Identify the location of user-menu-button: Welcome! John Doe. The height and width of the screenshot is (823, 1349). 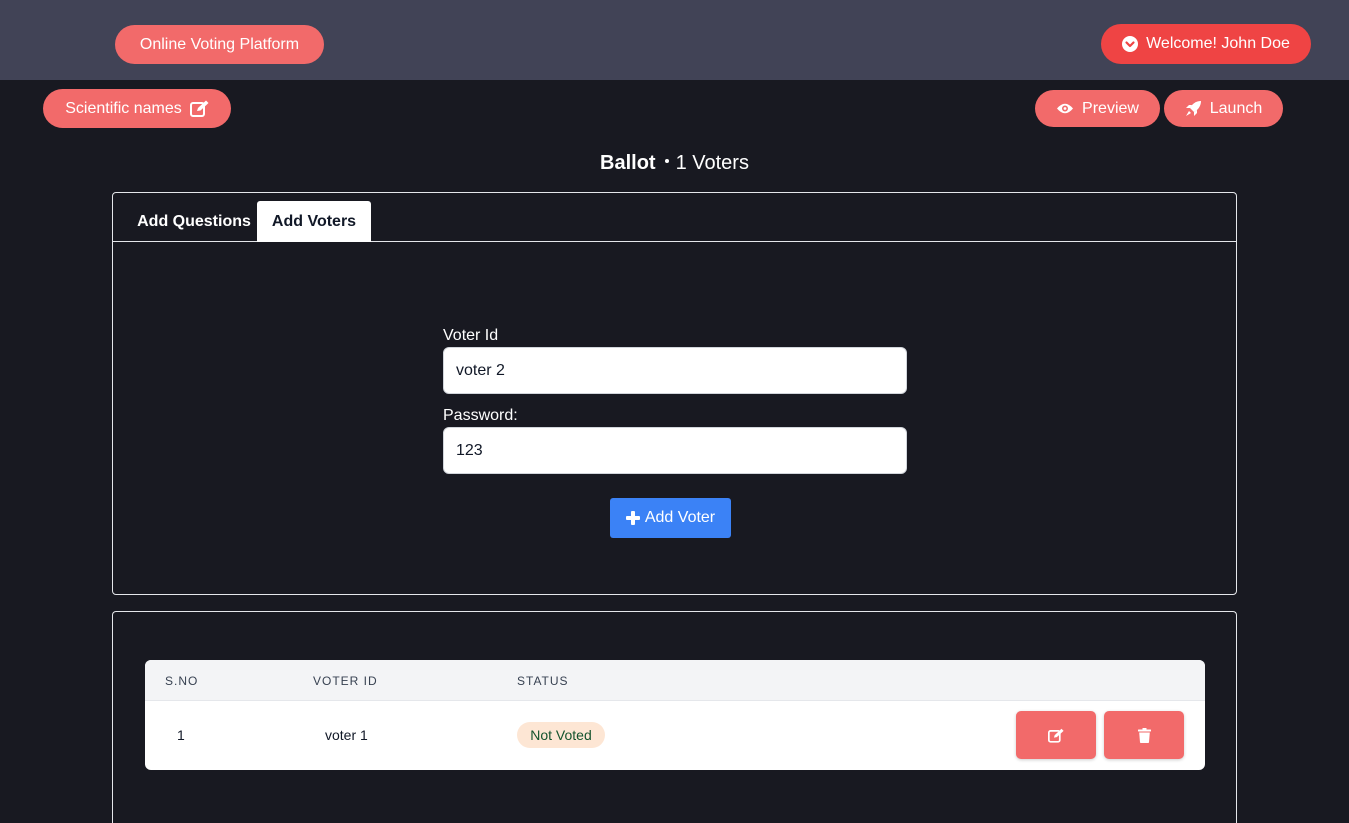
(1206, 44).